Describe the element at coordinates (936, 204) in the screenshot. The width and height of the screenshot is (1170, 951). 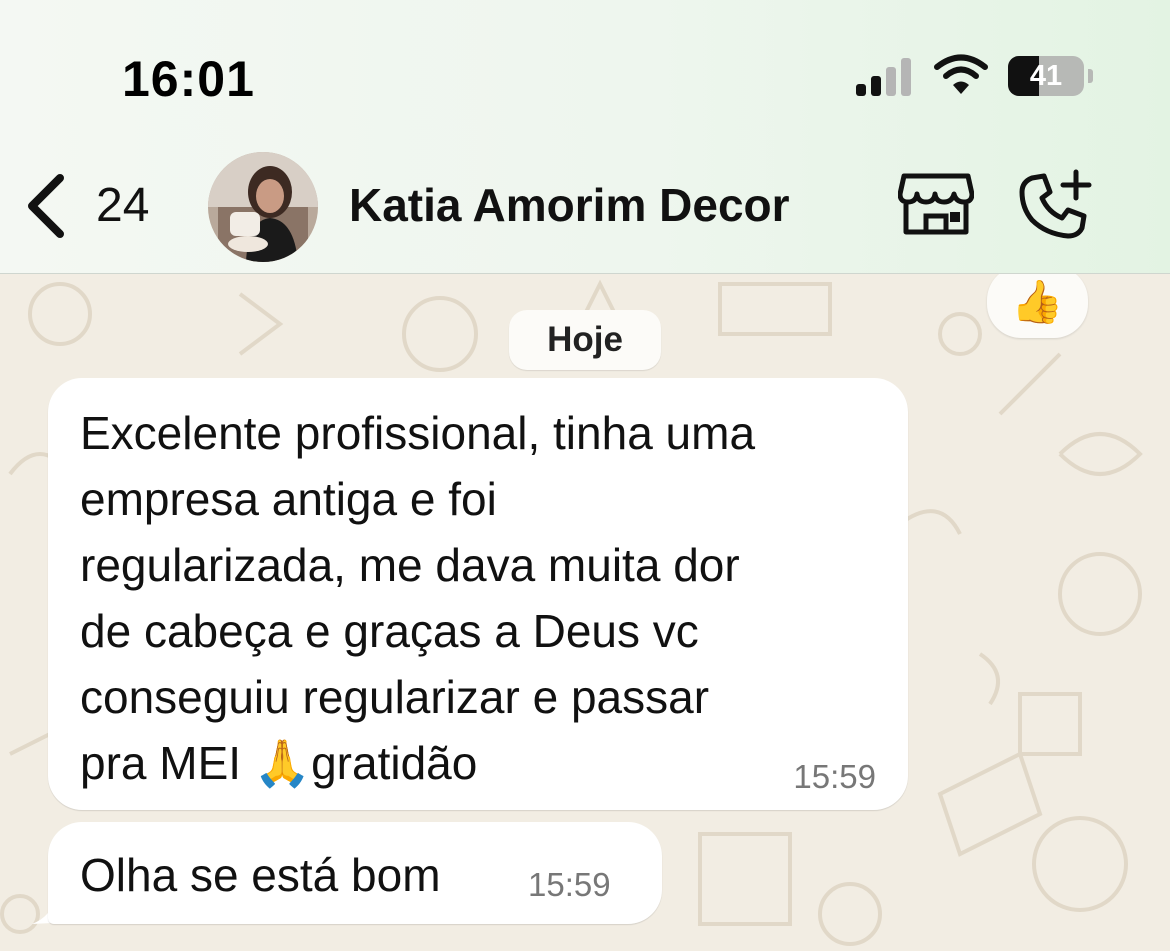
I see `business-store-icon` at that location.